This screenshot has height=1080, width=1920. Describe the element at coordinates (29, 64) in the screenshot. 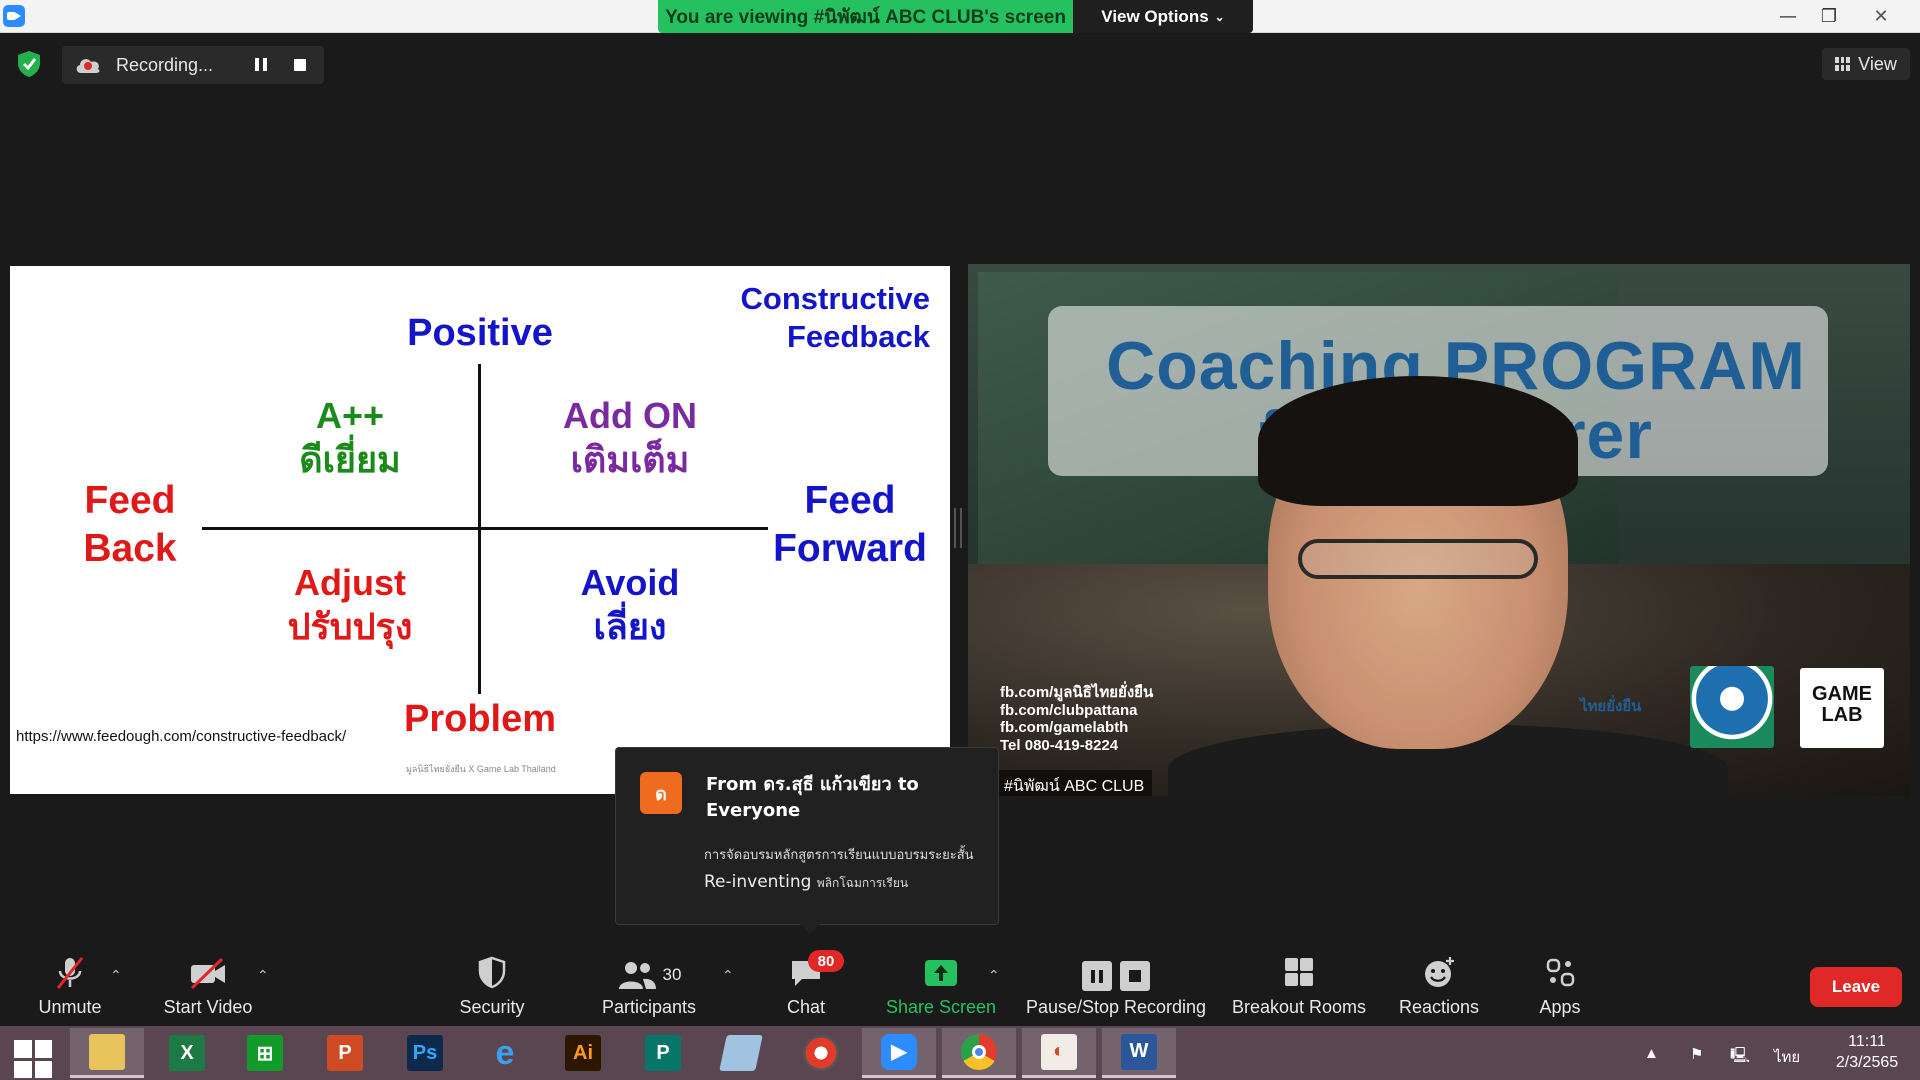

I see `encryption-shield-icon` at that location.